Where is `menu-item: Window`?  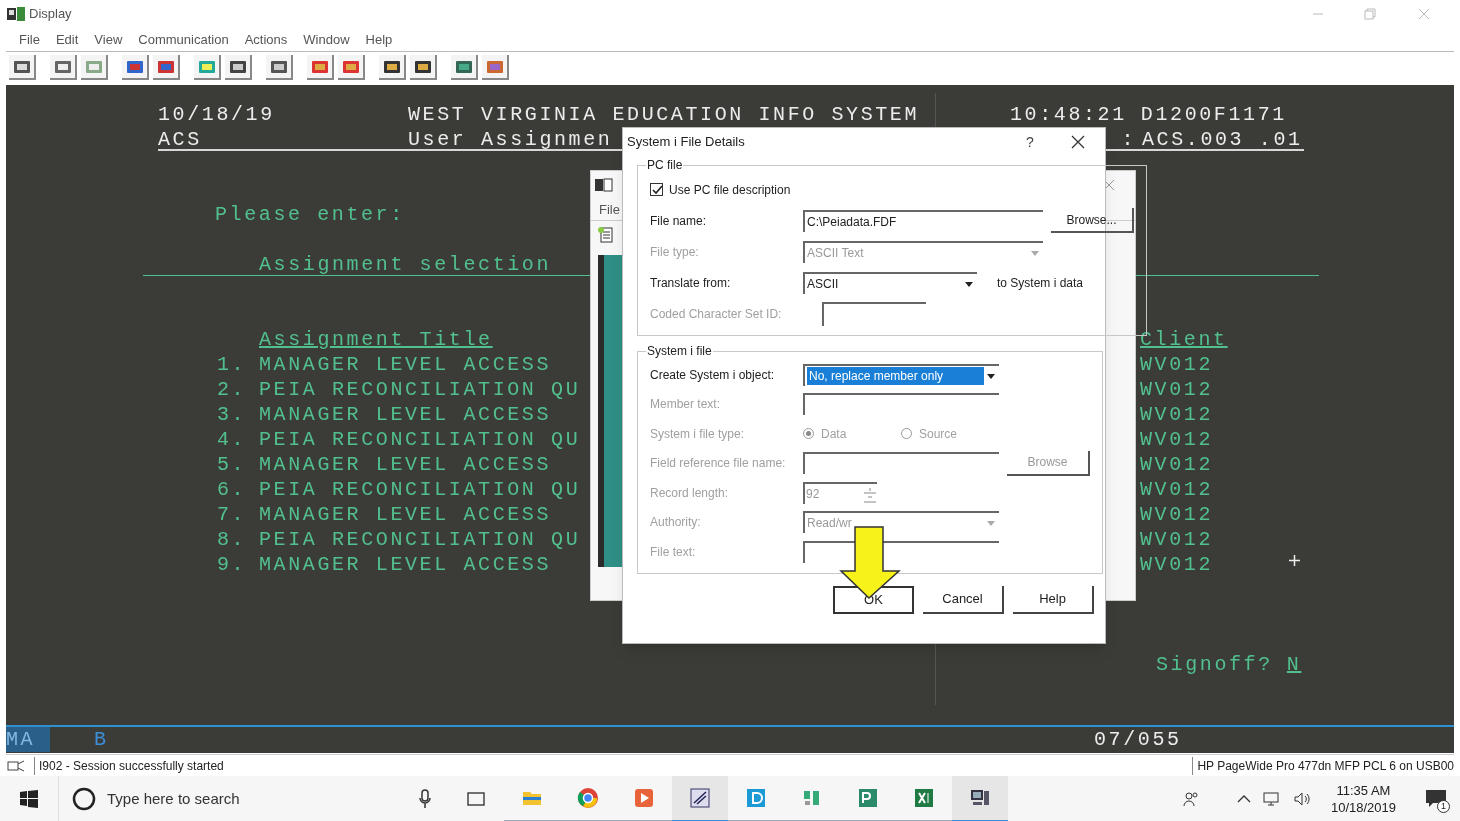 menu-item: Window is located at coordinates (326, 39).